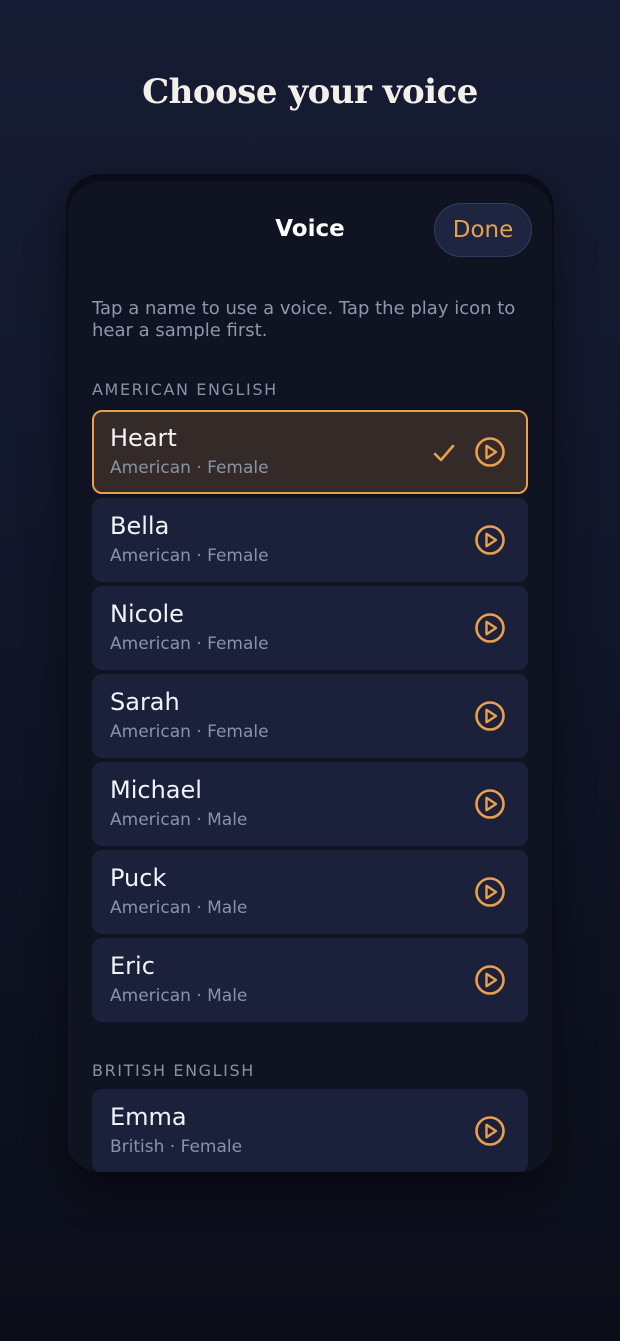 This screenshot has width=620, height=1341. What do you see at coordinates (145, 702) in the screenshot?
I see `voice-name: Sarah` at bounding box center [145, 702].